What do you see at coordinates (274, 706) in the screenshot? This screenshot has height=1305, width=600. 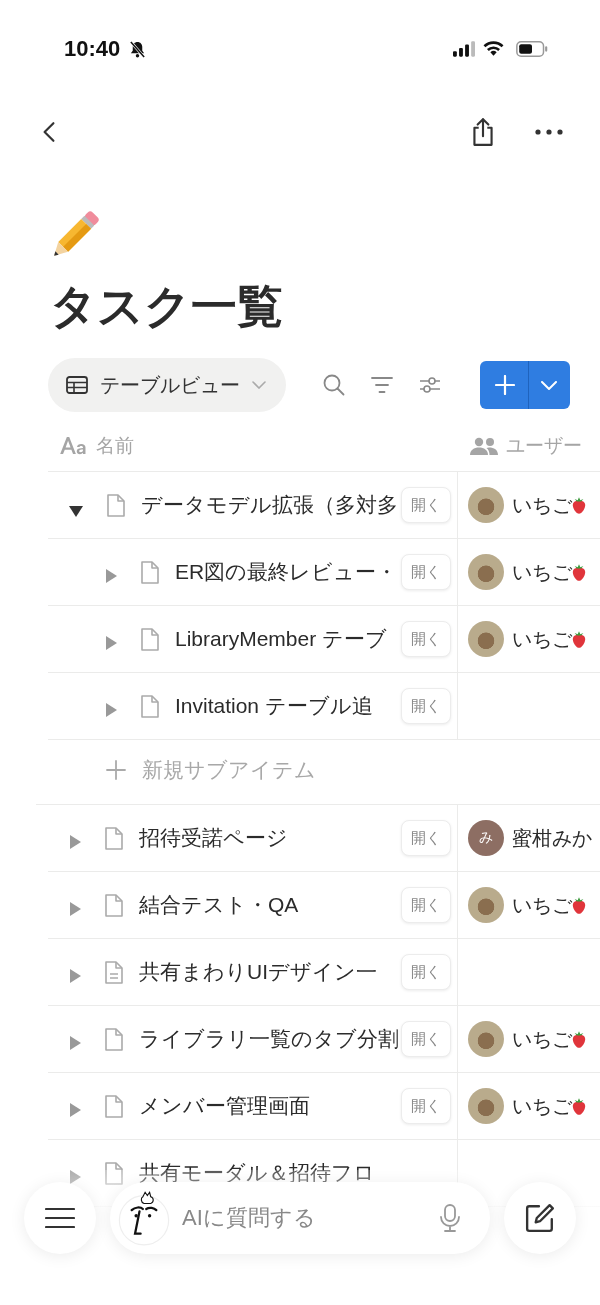 I see `row-title: Invitation テーブル追` at bounding box center [274, 706].